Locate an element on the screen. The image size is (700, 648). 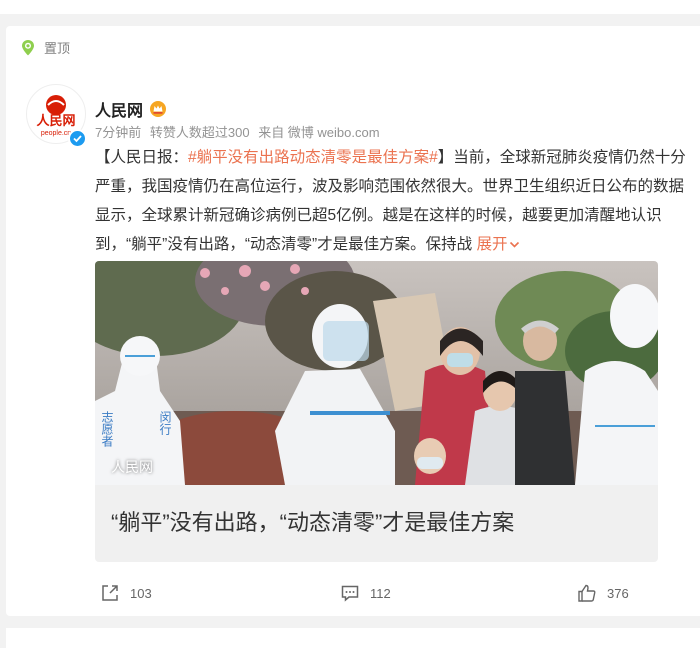
verified-badge-icon is located at coordinates (77, 138).